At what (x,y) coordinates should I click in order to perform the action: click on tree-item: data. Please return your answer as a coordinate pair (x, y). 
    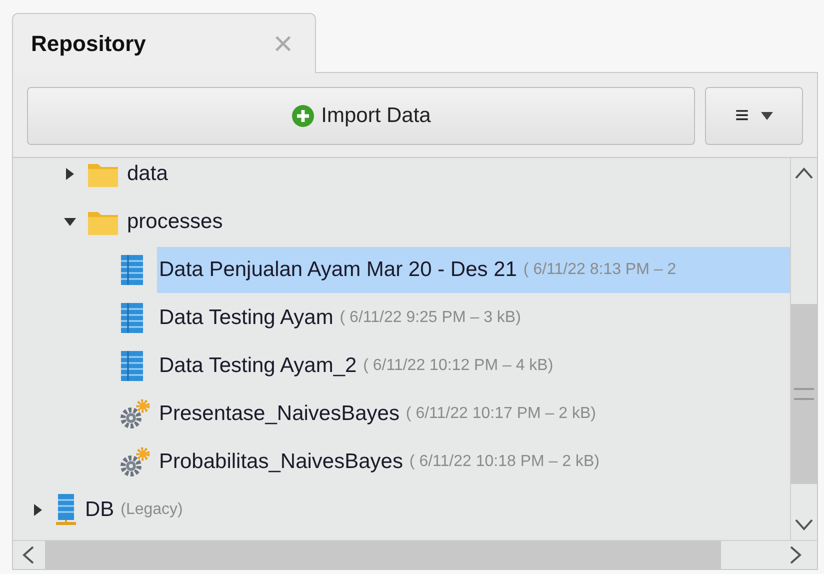
    Looking at the image, I should click on (147, 174).